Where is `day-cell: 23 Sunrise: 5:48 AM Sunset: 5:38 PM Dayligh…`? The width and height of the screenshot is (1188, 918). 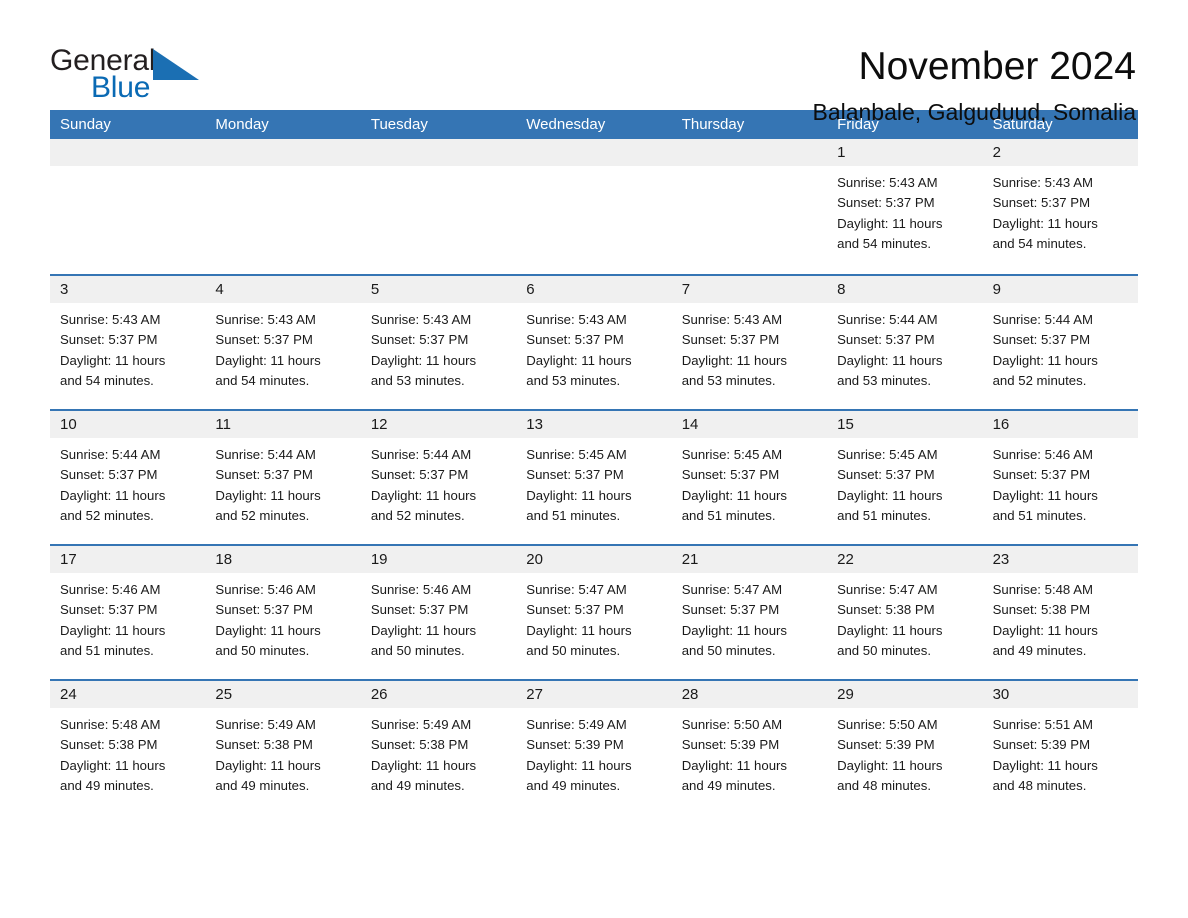
day-cell: 23 Sunrise: 5:48 AM Sunset: 5:38 PM Dayligh… is located at coordinates (1060, 612).